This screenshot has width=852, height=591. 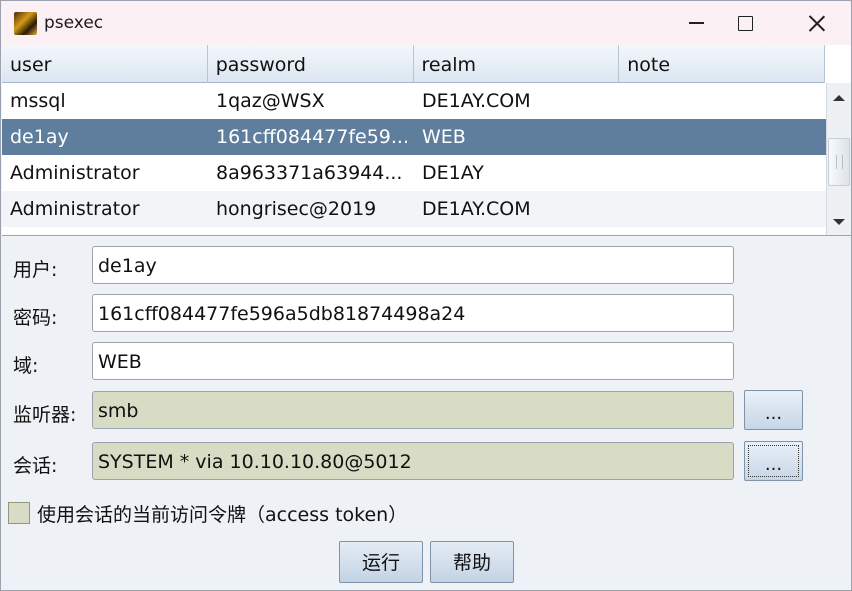 I want to click on cell-realm: WEB, so click(x=444, y=137).